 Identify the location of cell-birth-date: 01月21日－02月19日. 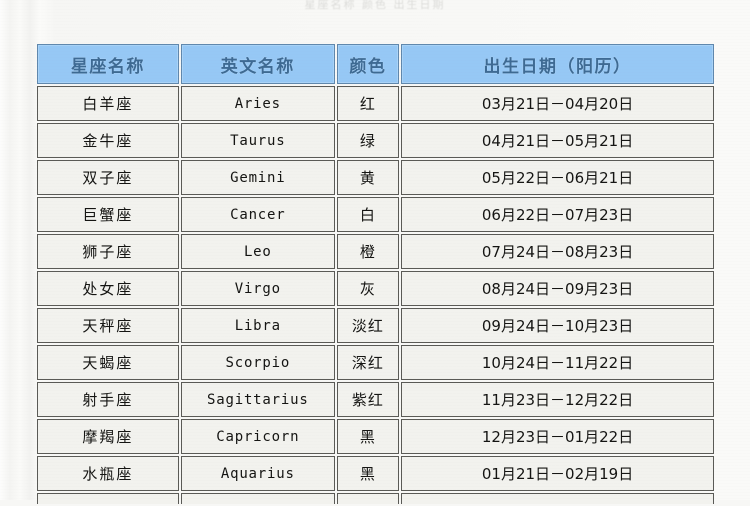
(557, 473).